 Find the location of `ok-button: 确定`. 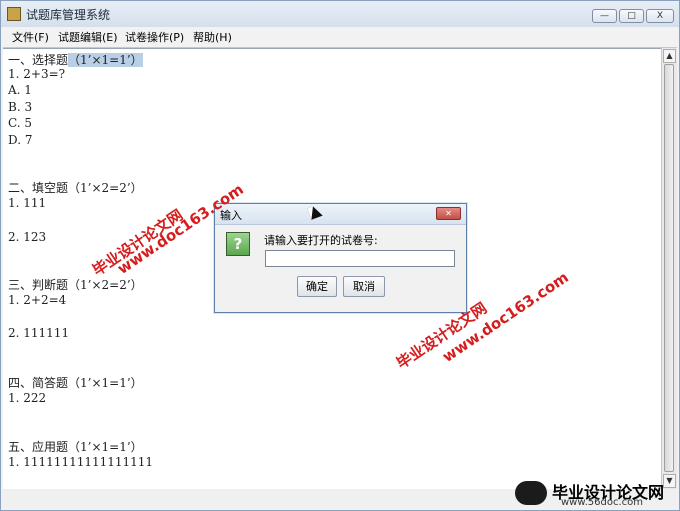

ok-button: 确定 is located at coordinates (317, 286).